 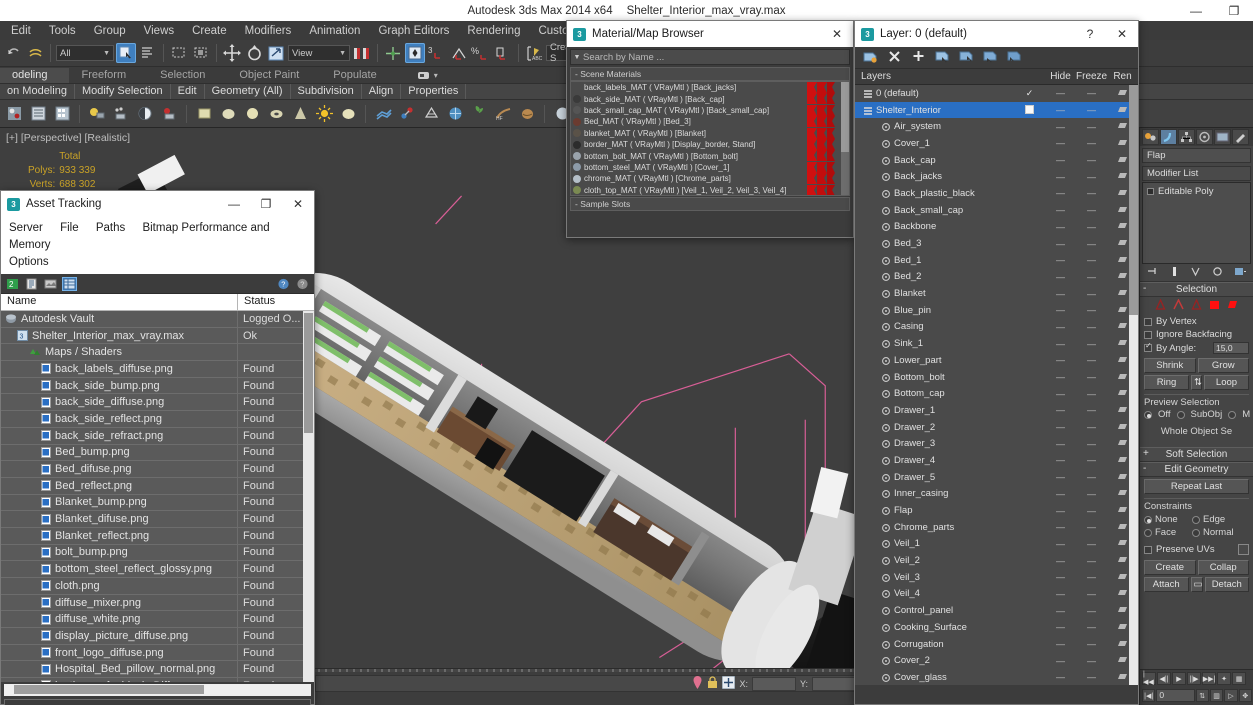 What do you see at coordinates (455, 114) in the screenshot?
I see `water-object-icon` at bounding box center [455, 114].